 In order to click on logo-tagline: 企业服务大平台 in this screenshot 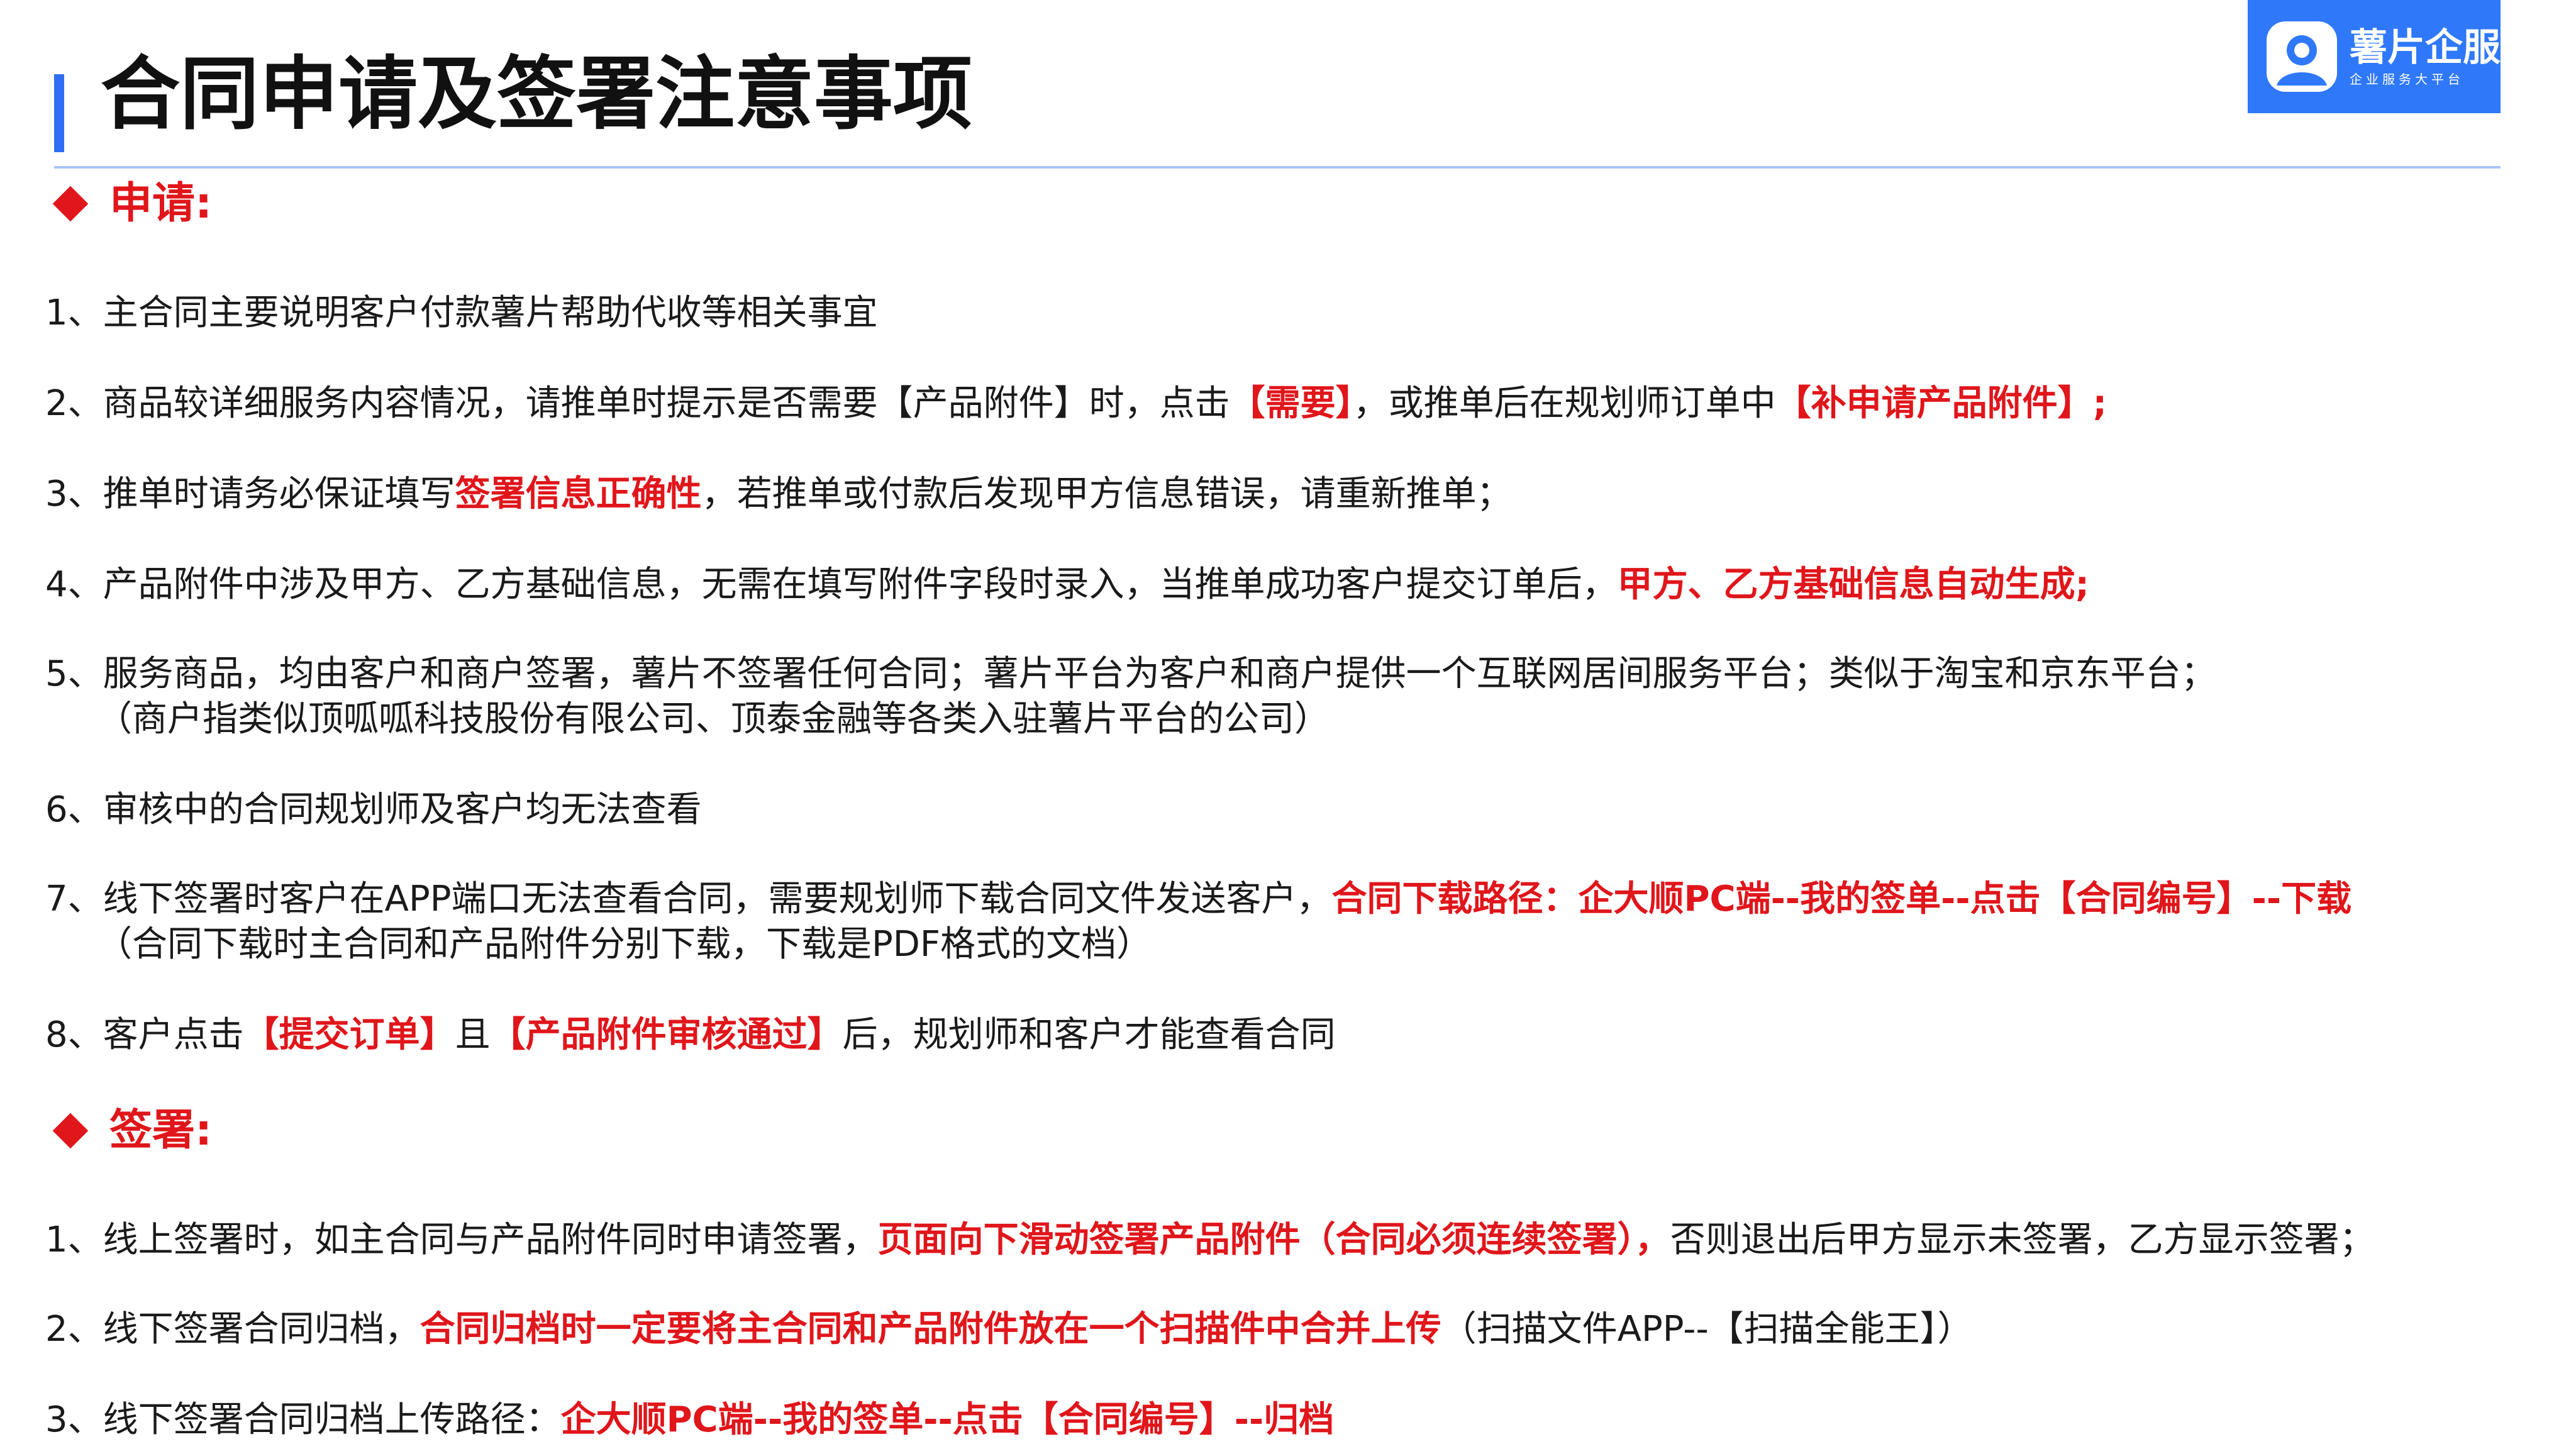, I will do `click(2407, 79)`.